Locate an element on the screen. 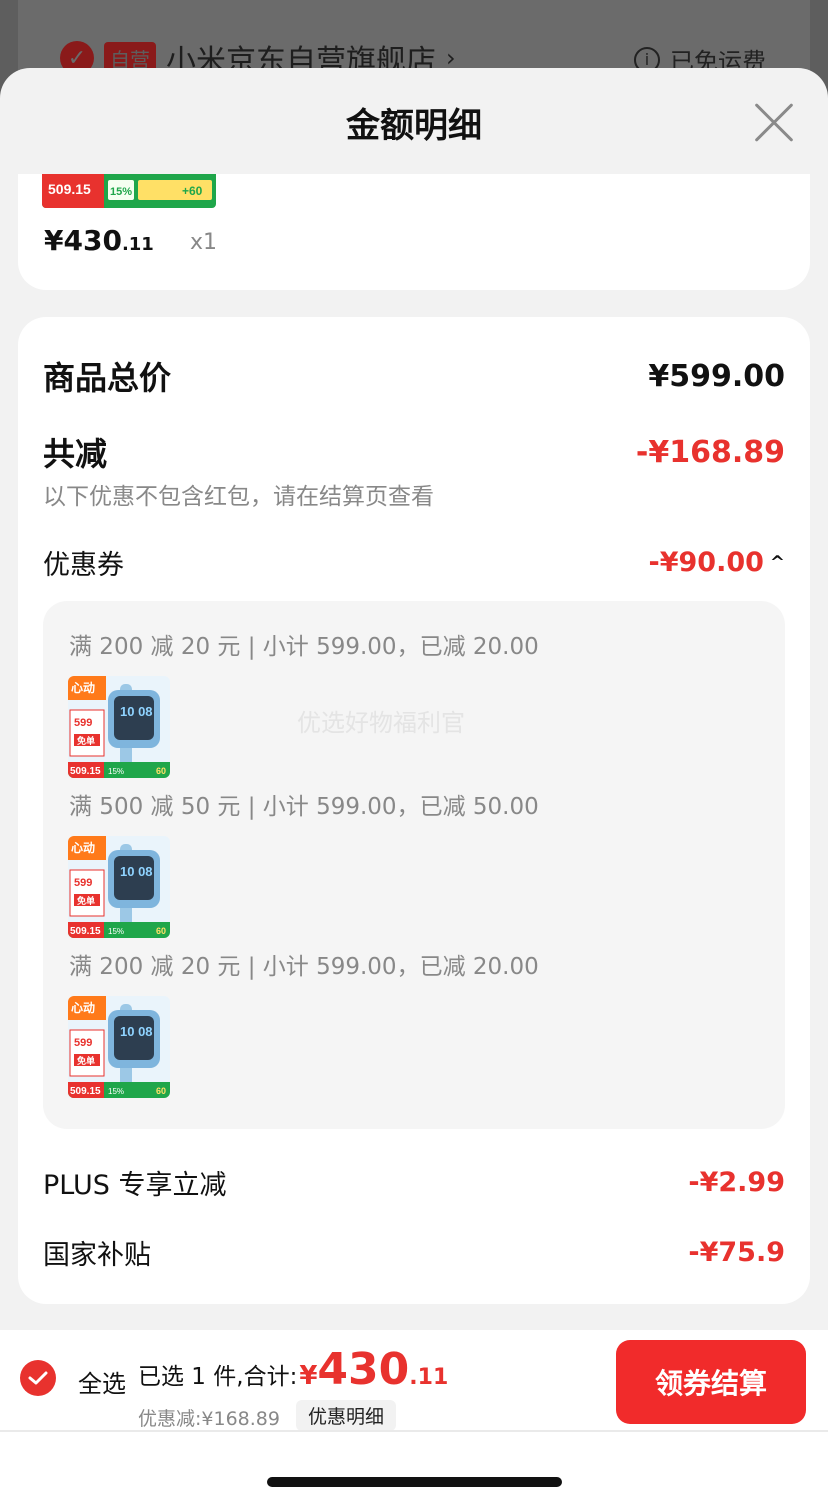  total-price-row: 商品总价 ¥599.00 is located at coordinates (414, 376).